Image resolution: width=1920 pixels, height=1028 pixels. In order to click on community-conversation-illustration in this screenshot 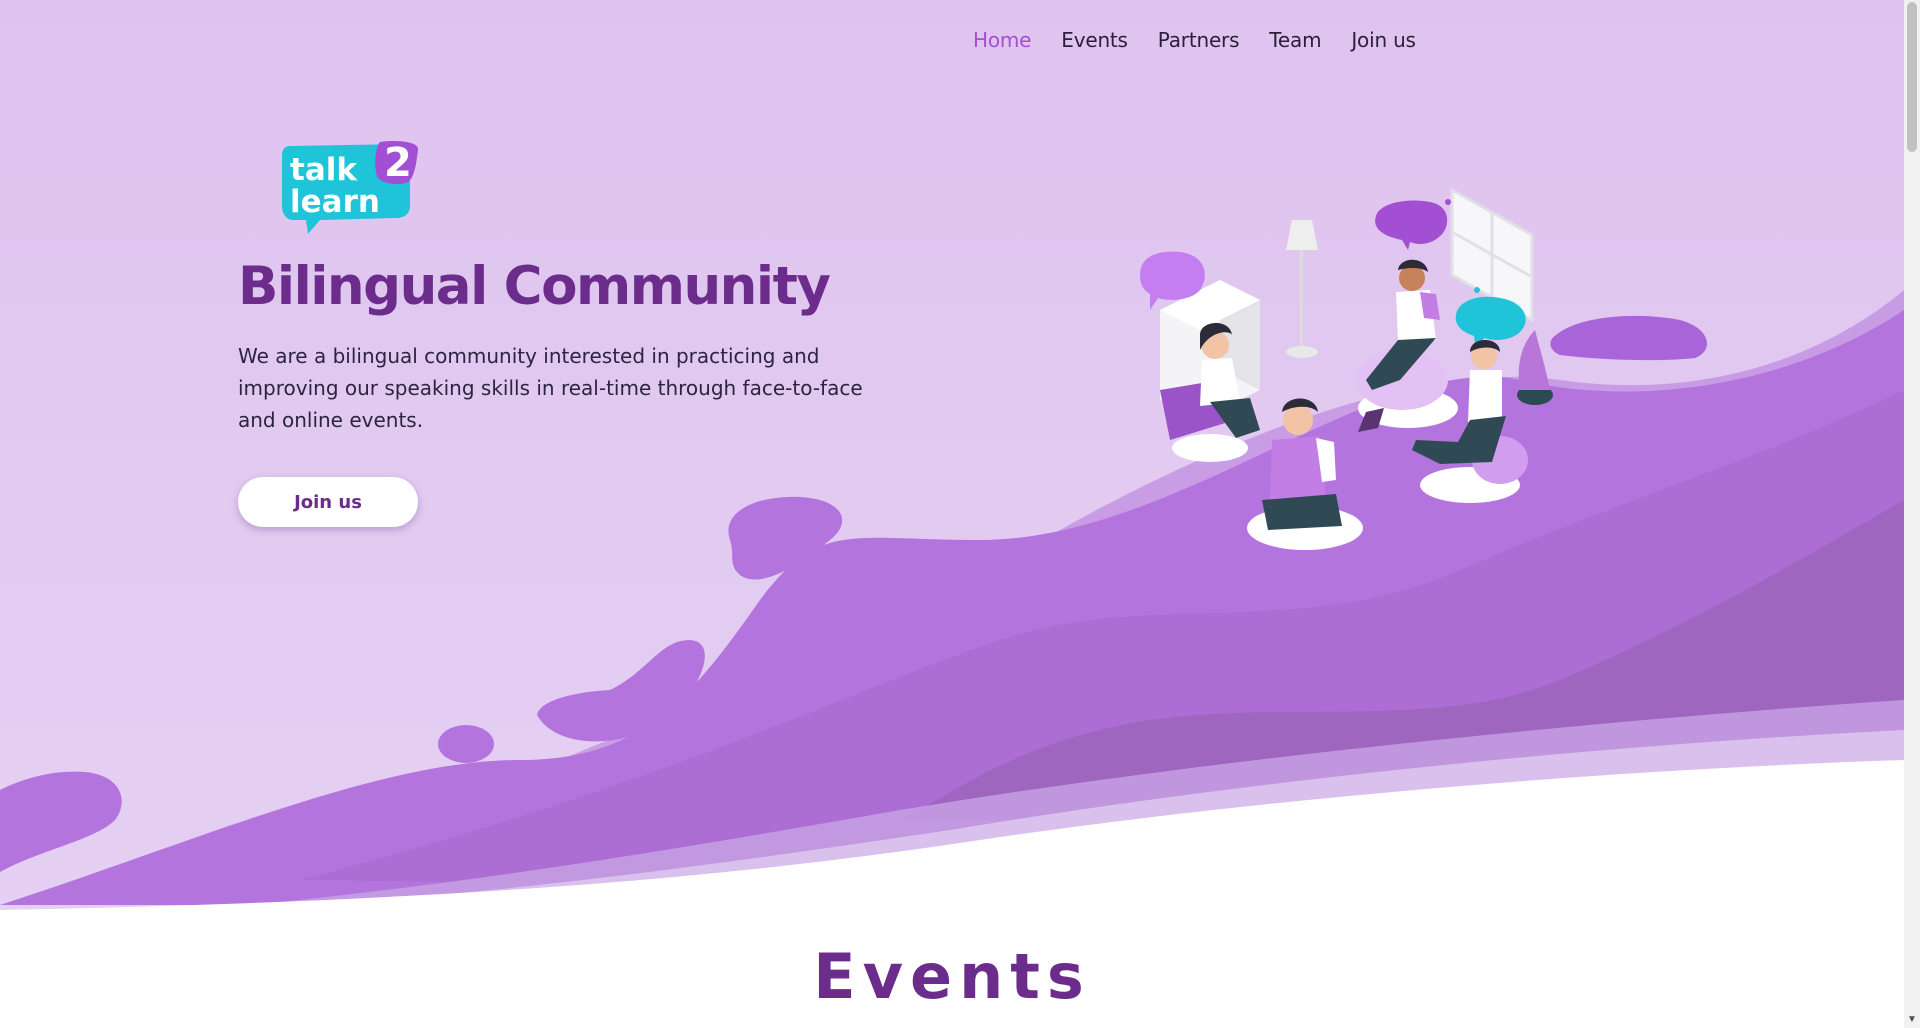, I will do `click(1346, 368)`.